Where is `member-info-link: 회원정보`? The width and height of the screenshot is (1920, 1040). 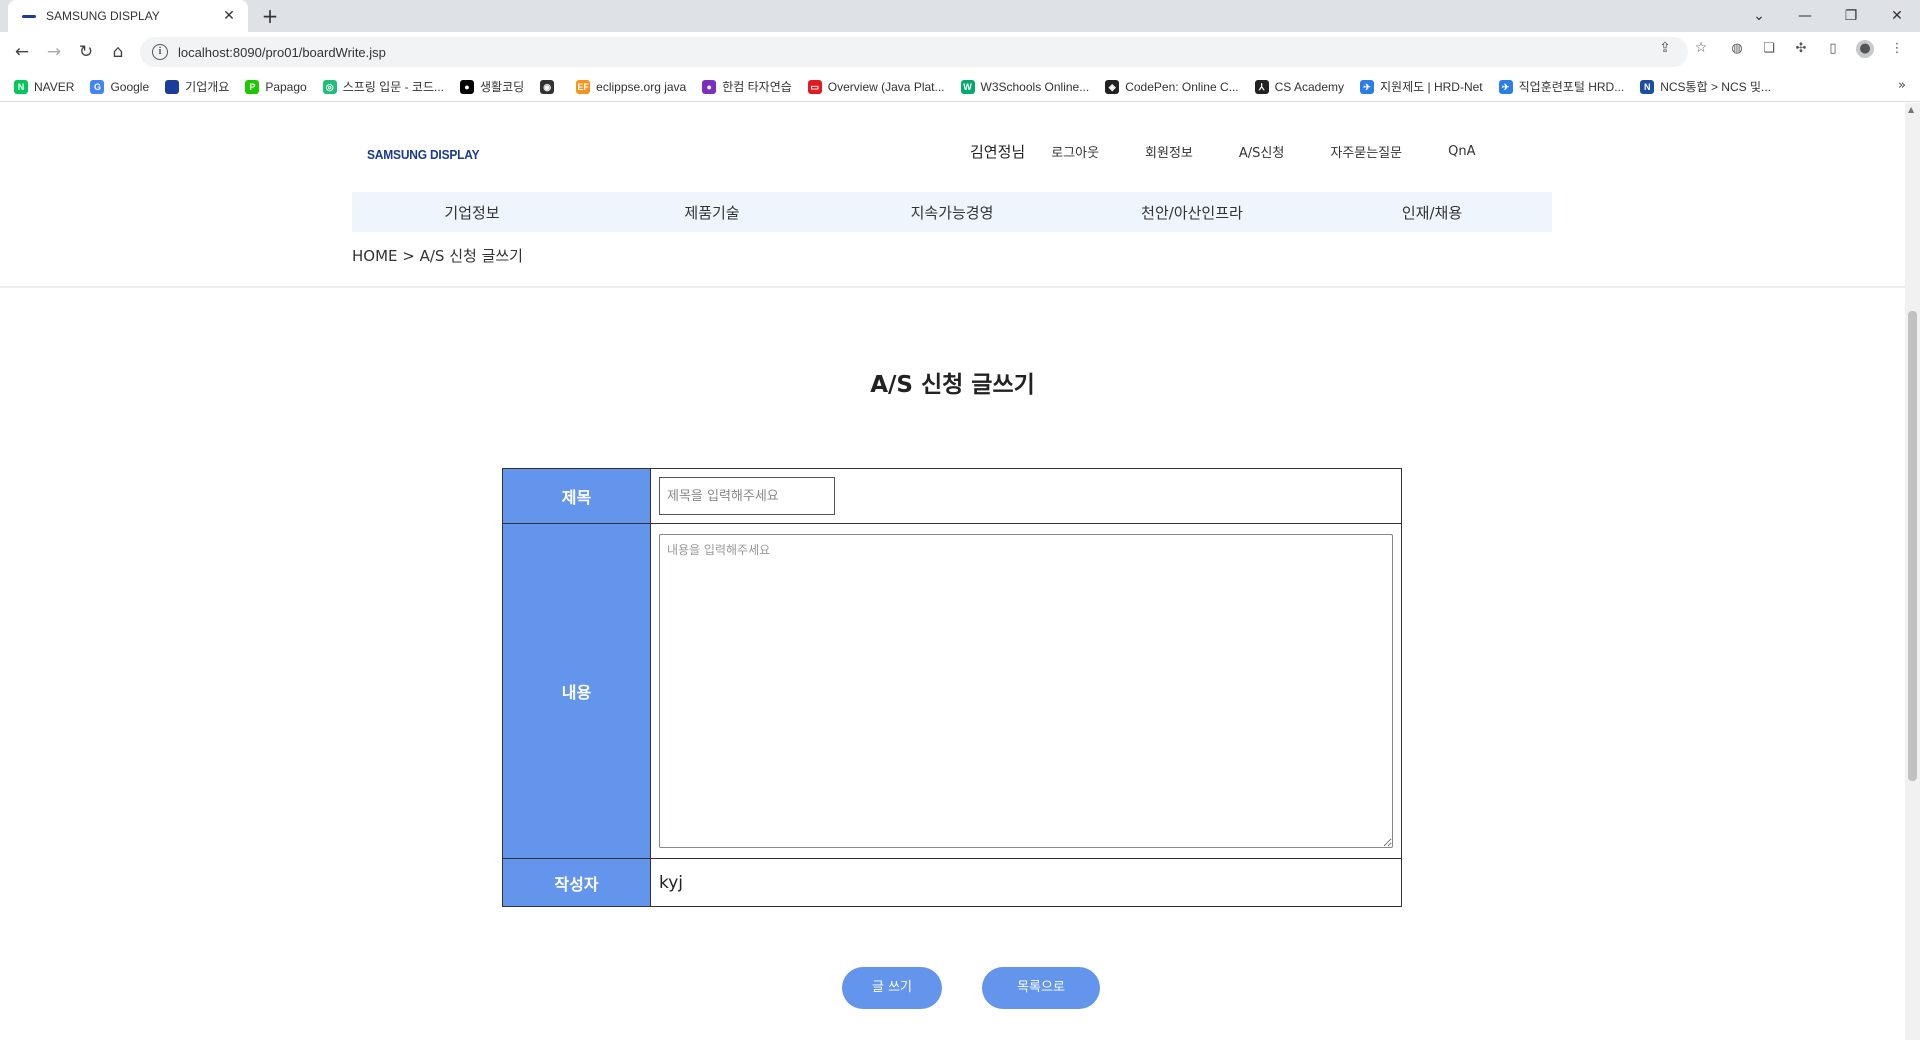
member-info-link: 회원정보 is located at coordinates (1169, 151).